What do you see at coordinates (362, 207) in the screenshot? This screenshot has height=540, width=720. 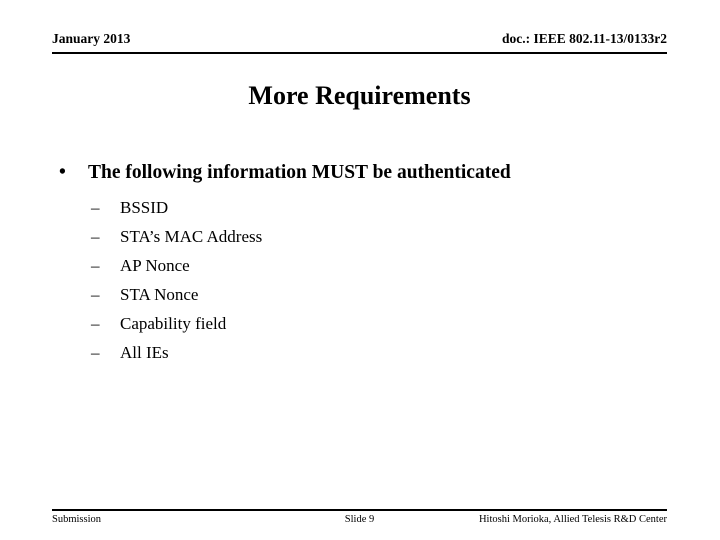 I see `bullet-level2-bssid: – BSSID` at bounding box center [362, 207].